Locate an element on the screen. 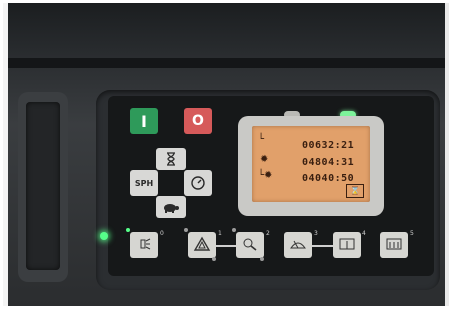  function-key-number-3: 3 is located at coordinates (316, 233).